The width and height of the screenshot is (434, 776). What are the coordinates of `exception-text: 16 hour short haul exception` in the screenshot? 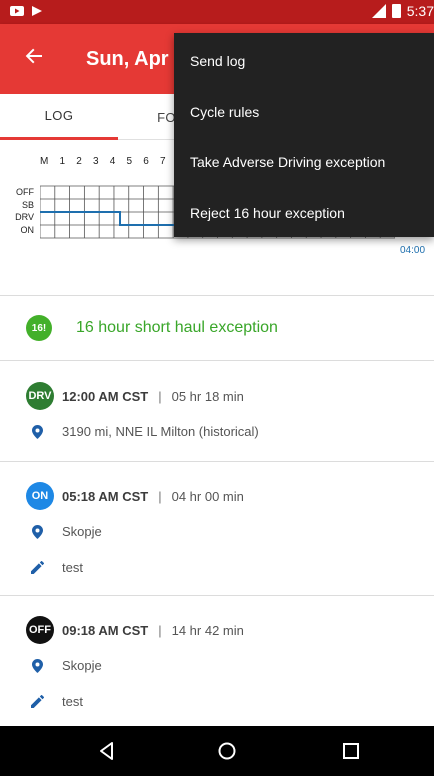 It's located at (177, 327).